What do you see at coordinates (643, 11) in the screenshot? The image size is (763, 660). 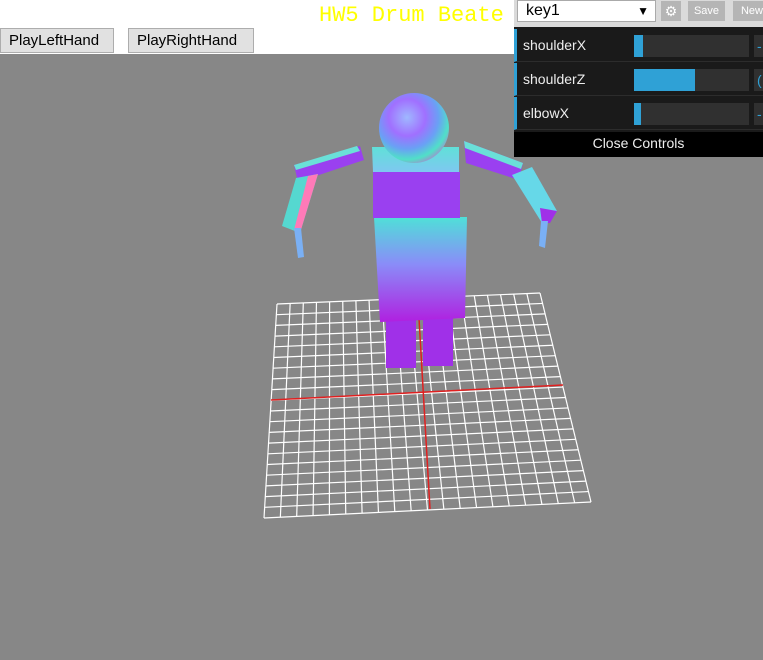 I see `chevron-down-icon: ▼` at bounding box center [643, 11].